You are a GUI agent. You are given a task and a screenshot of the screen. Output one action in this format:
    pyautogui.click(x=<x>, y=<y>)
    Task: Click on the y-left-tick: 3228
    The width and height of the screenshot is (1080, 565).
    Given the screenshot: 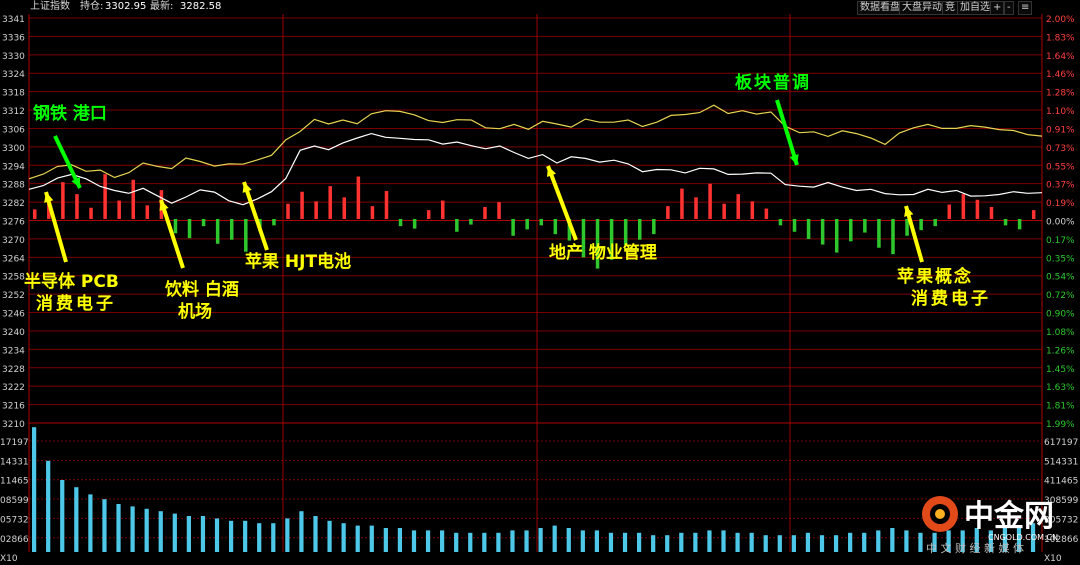 What is the action you would take?
    pyautogui.click(x=13, y=370)
    